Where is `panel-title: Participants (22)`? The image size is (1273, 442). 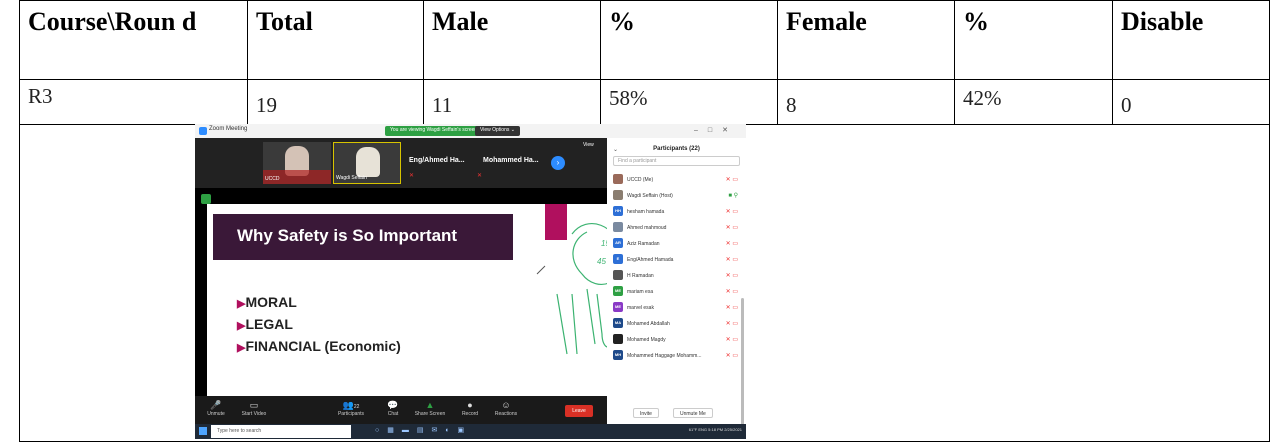 panel-title: Participants (22) is located at coordinates (676, 149).